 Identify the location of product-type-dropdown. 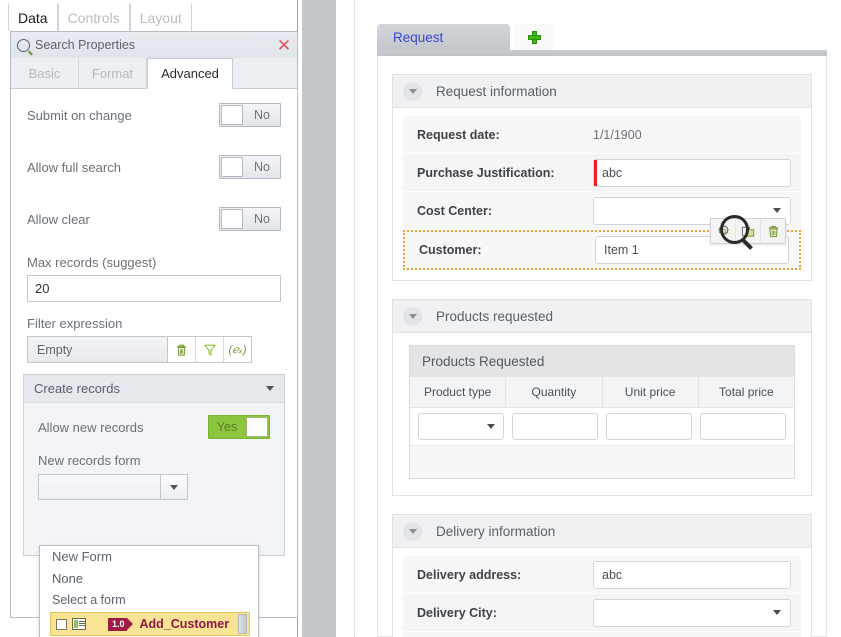
(461, 426).